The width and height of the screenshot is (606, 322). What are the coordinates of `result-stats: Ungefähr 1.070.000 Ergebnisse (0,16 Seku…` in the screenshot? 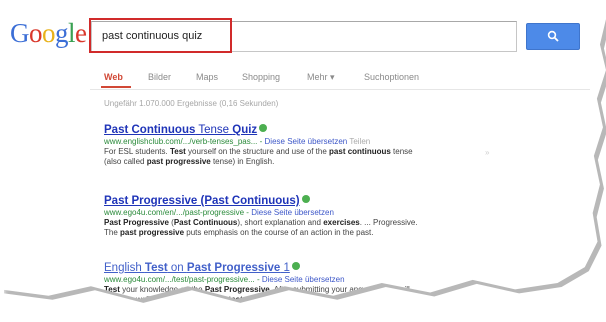 It's located at (191, 103).